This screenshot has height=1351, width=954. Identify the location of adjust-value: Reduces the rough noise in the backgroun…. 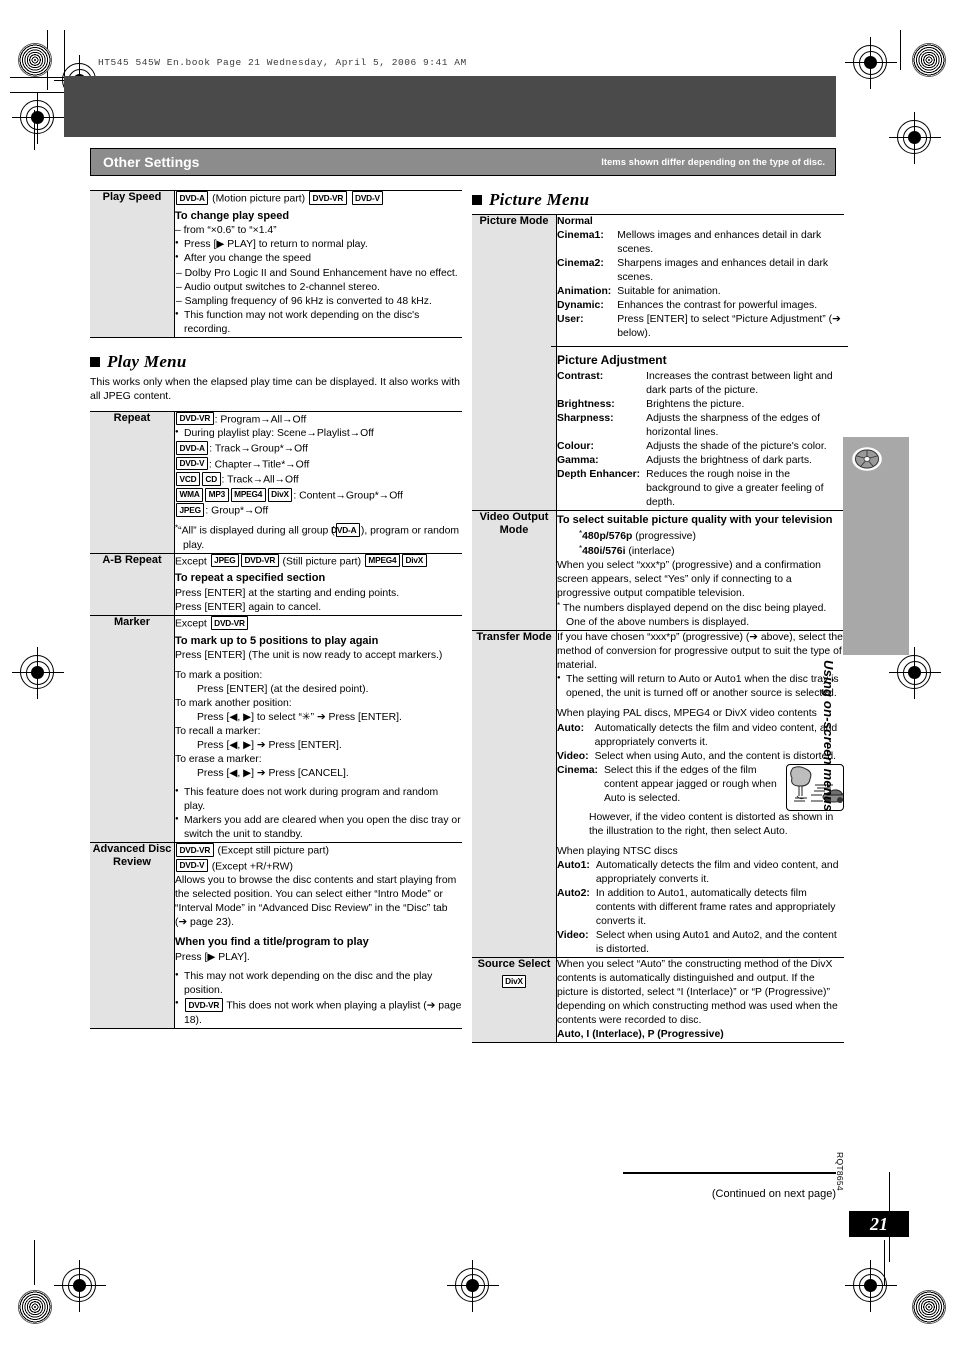
(735, 488).